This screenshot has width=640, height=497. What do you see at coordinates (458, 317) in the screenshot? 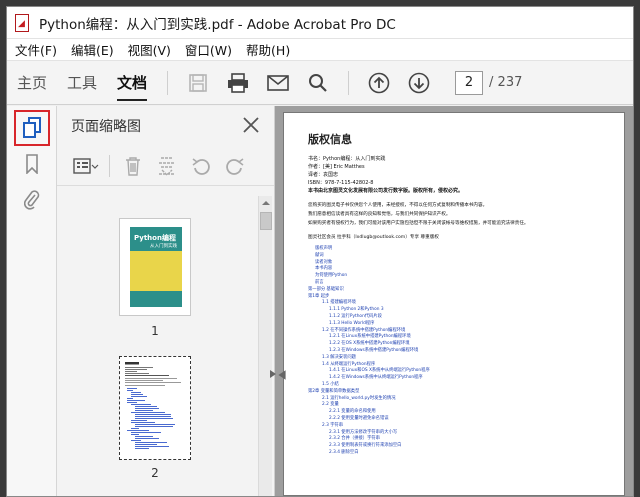
I see `toc-entry: 1.1.2 运行Python代码片段` at bounding box center [458, 317].